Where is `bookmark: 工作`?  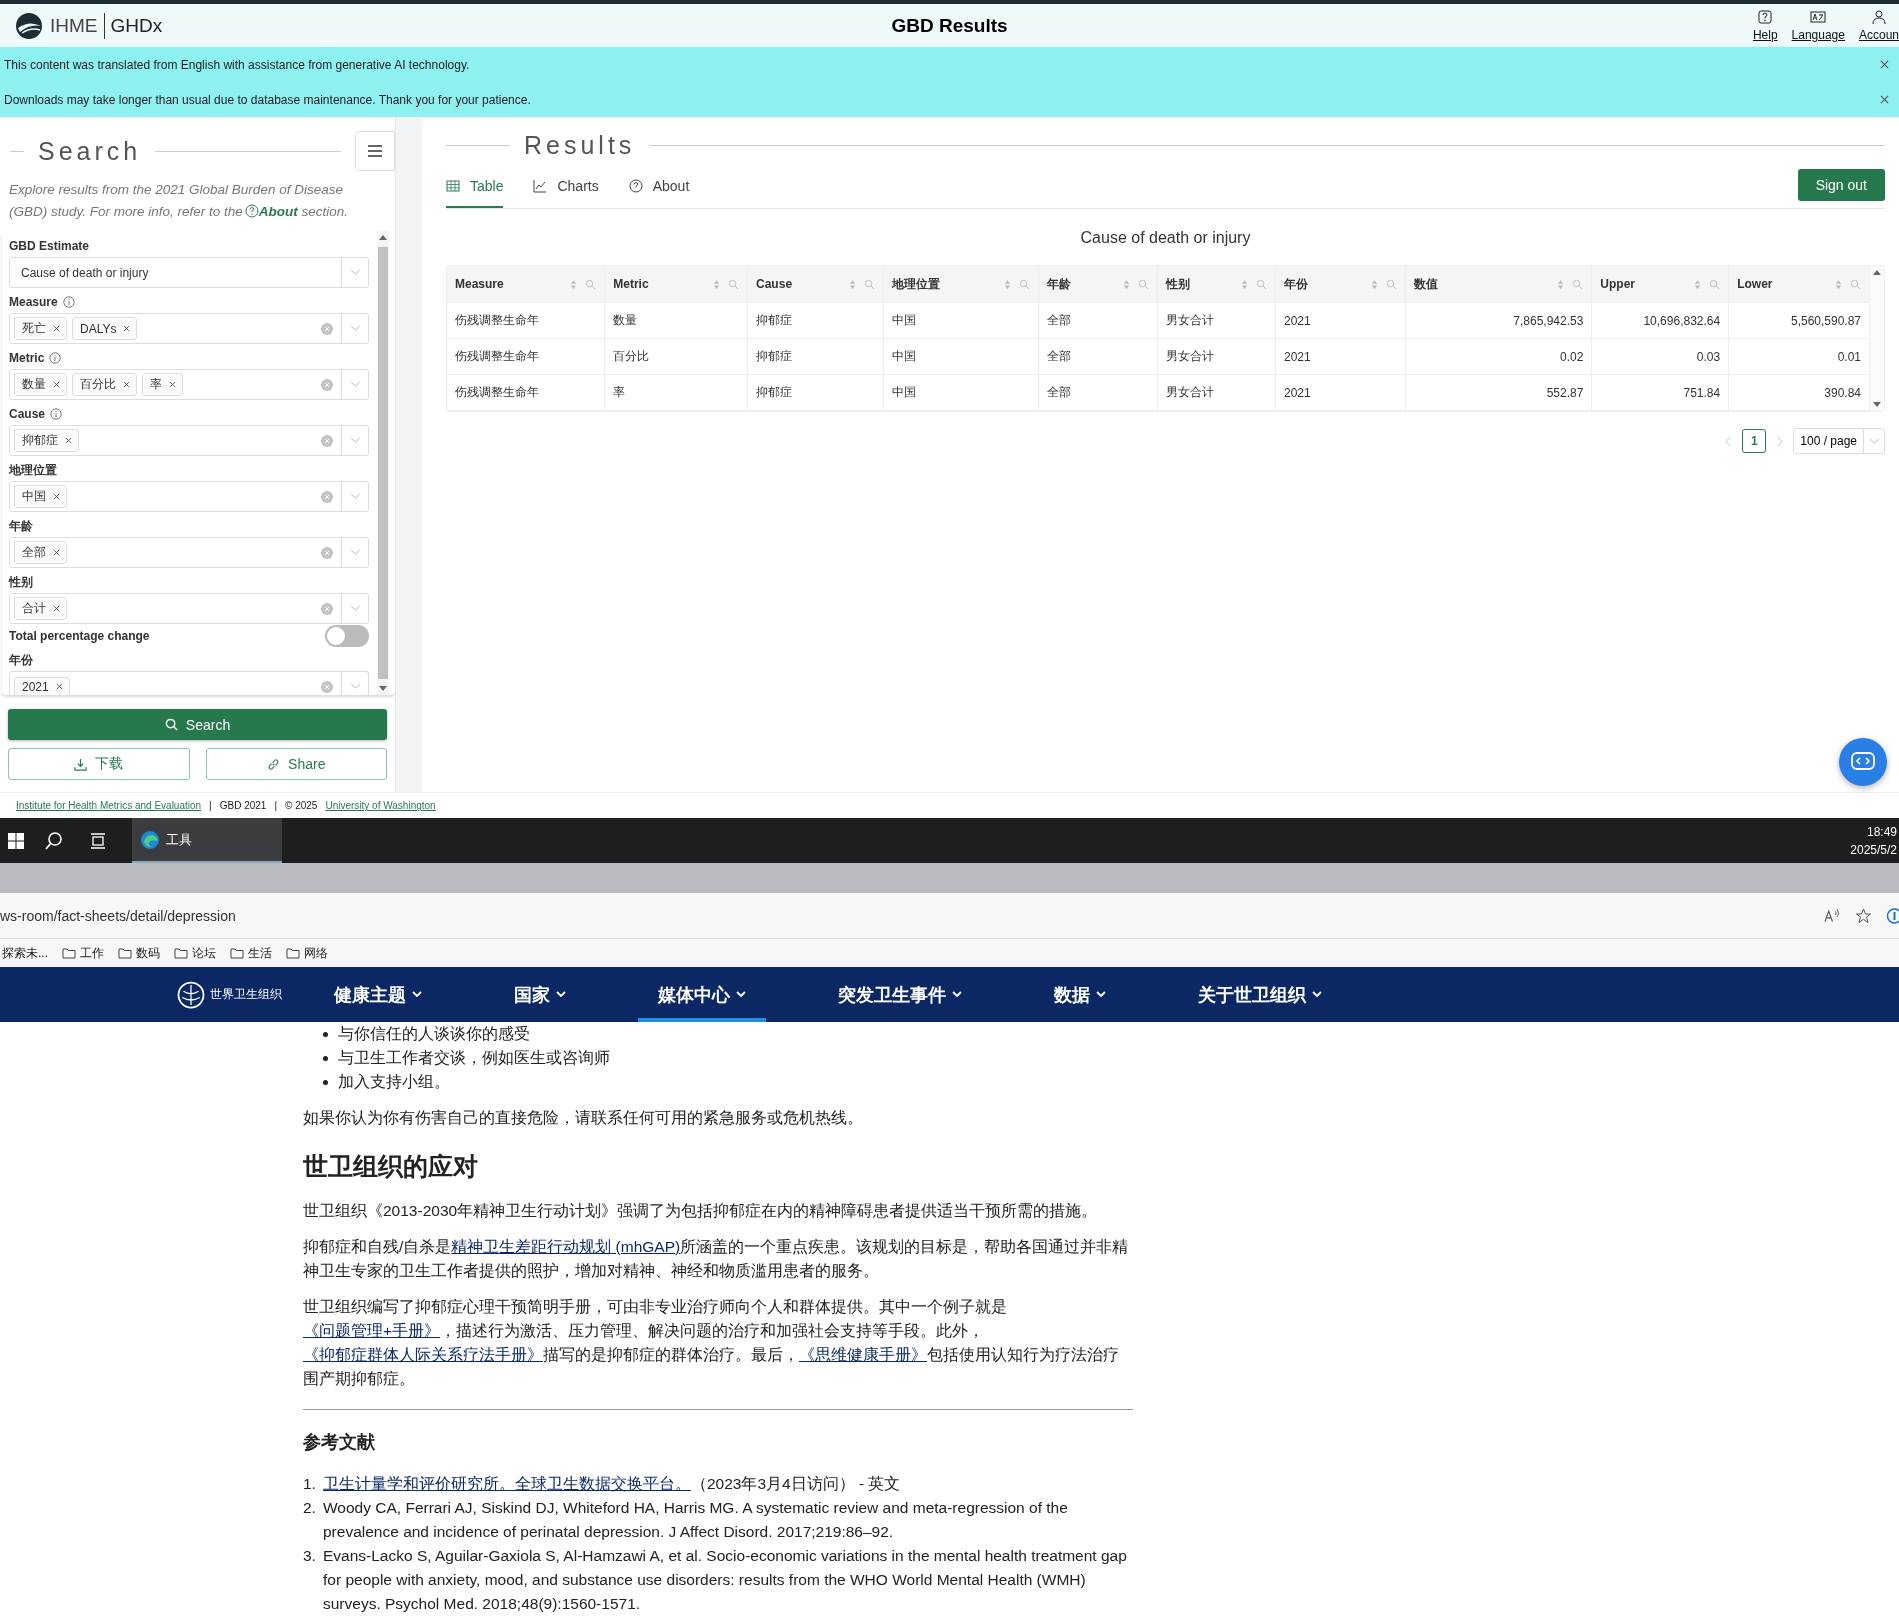 bookmark: 工作 is located at coordinates (83, 953).